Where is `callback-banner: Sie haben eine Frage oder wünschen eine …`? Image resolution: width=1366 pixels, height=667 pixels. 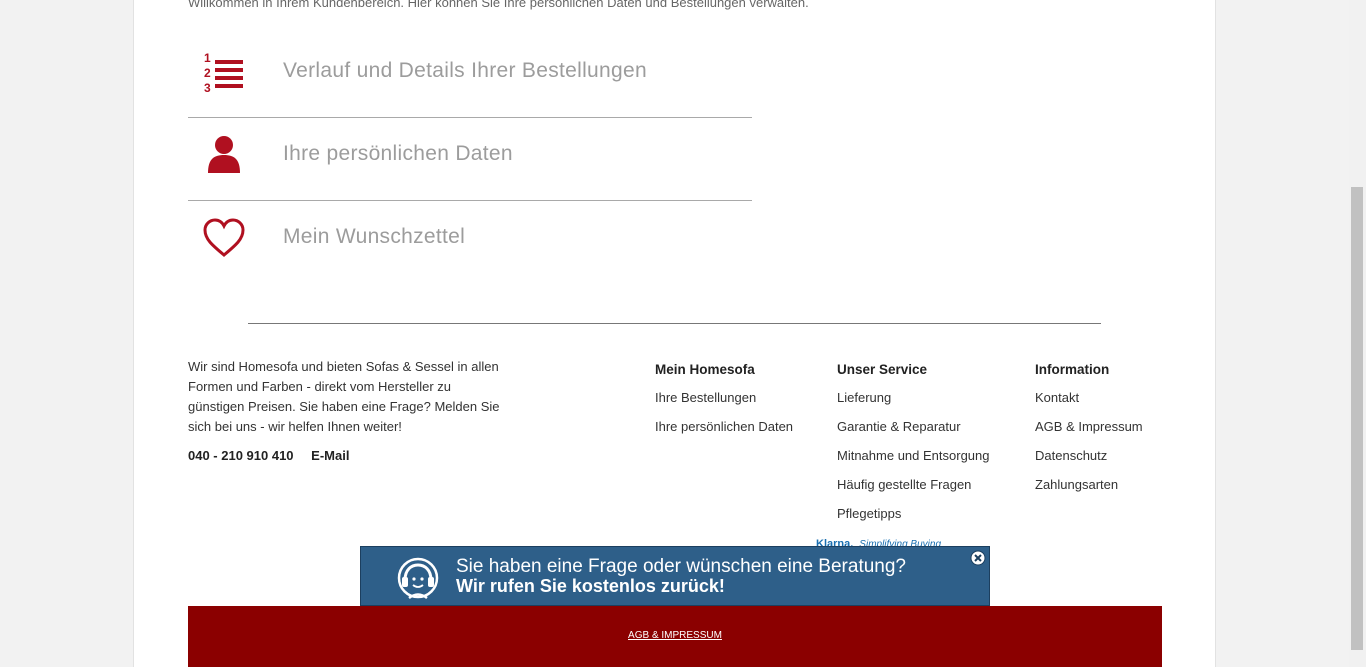 callback-banner: Sie haben eine Frage oder wünschen eine … is located at coordinates (675, 576).